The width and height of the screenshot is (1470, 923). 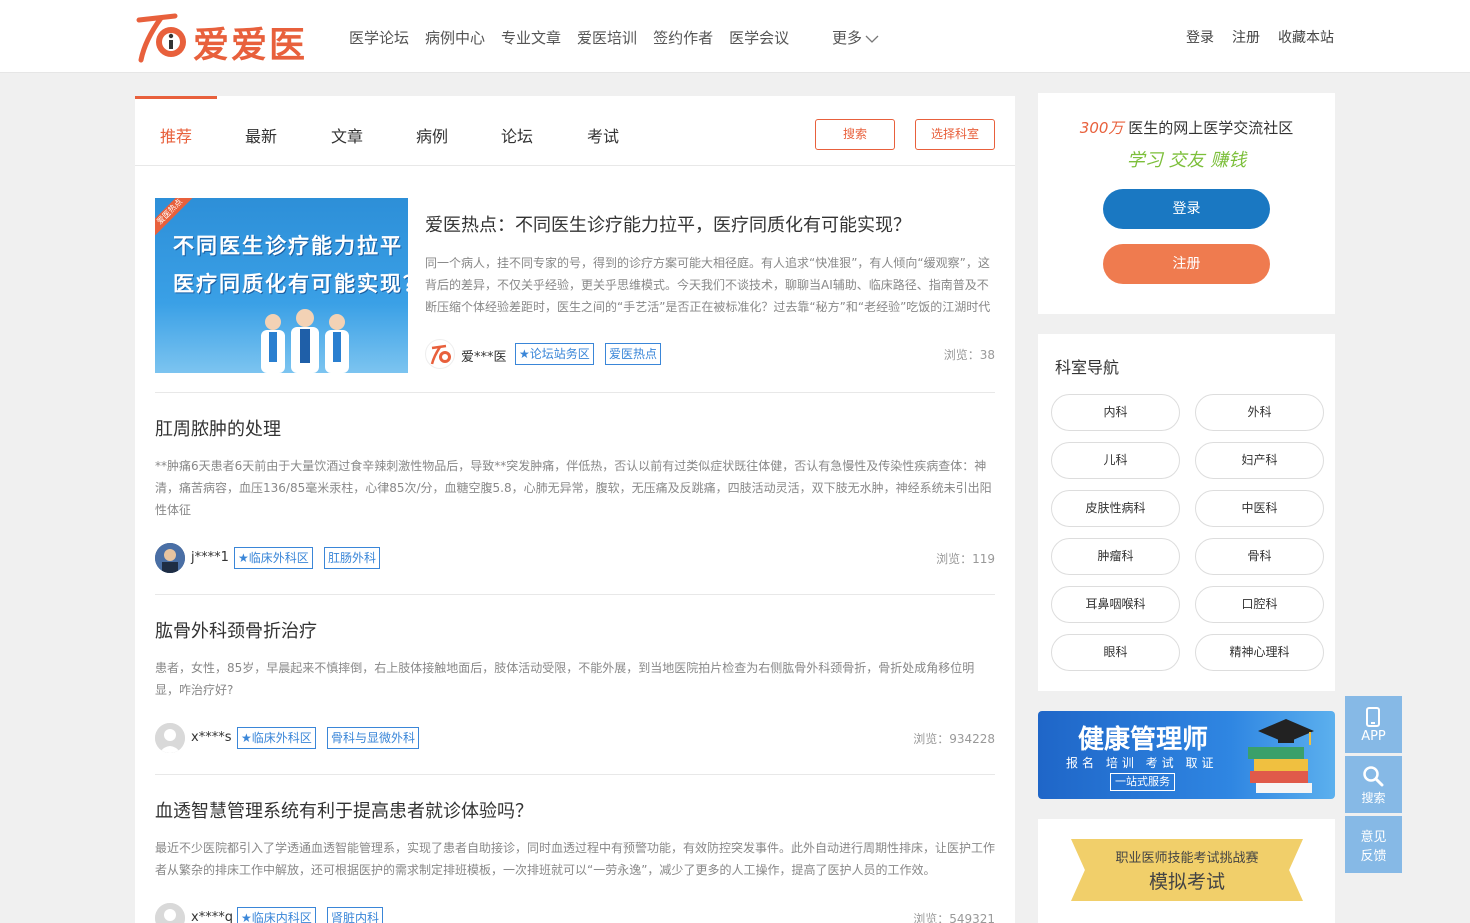 I want to click on active-tab-indicator, so click(x=176, y=97).